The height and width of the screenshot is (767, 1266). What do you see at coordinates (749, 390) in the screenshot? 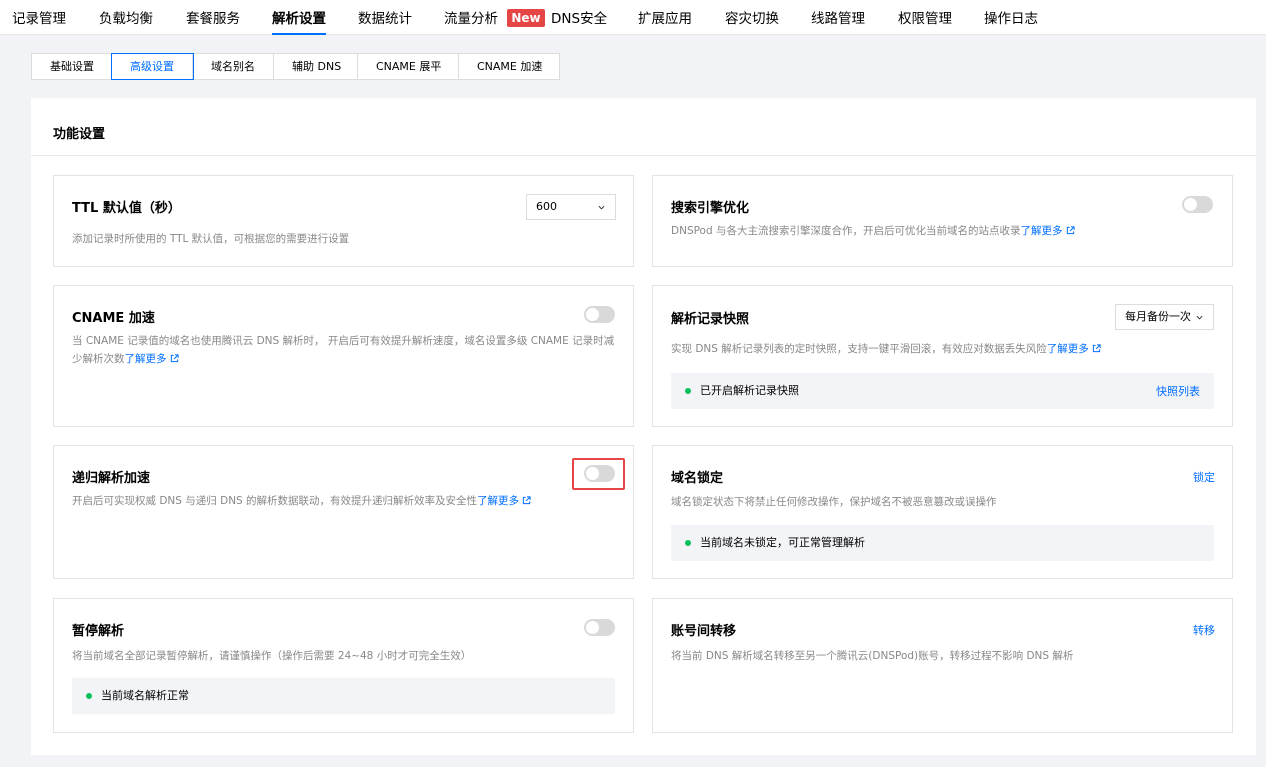
I see `status-text: 已开启解析记录快照` at bounding box center [749, 390].